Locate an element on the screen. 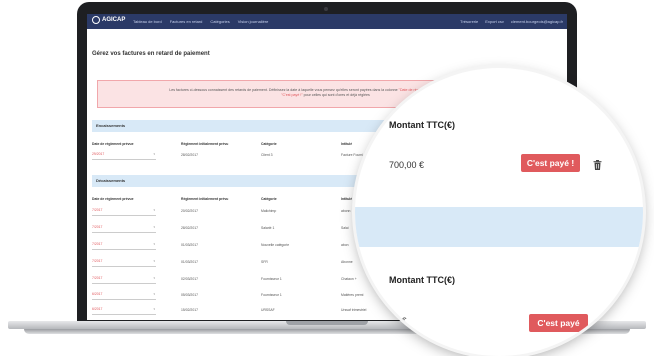 This screenshot has height=356, width=654. category: SFR is located at coordinates (264, 262).